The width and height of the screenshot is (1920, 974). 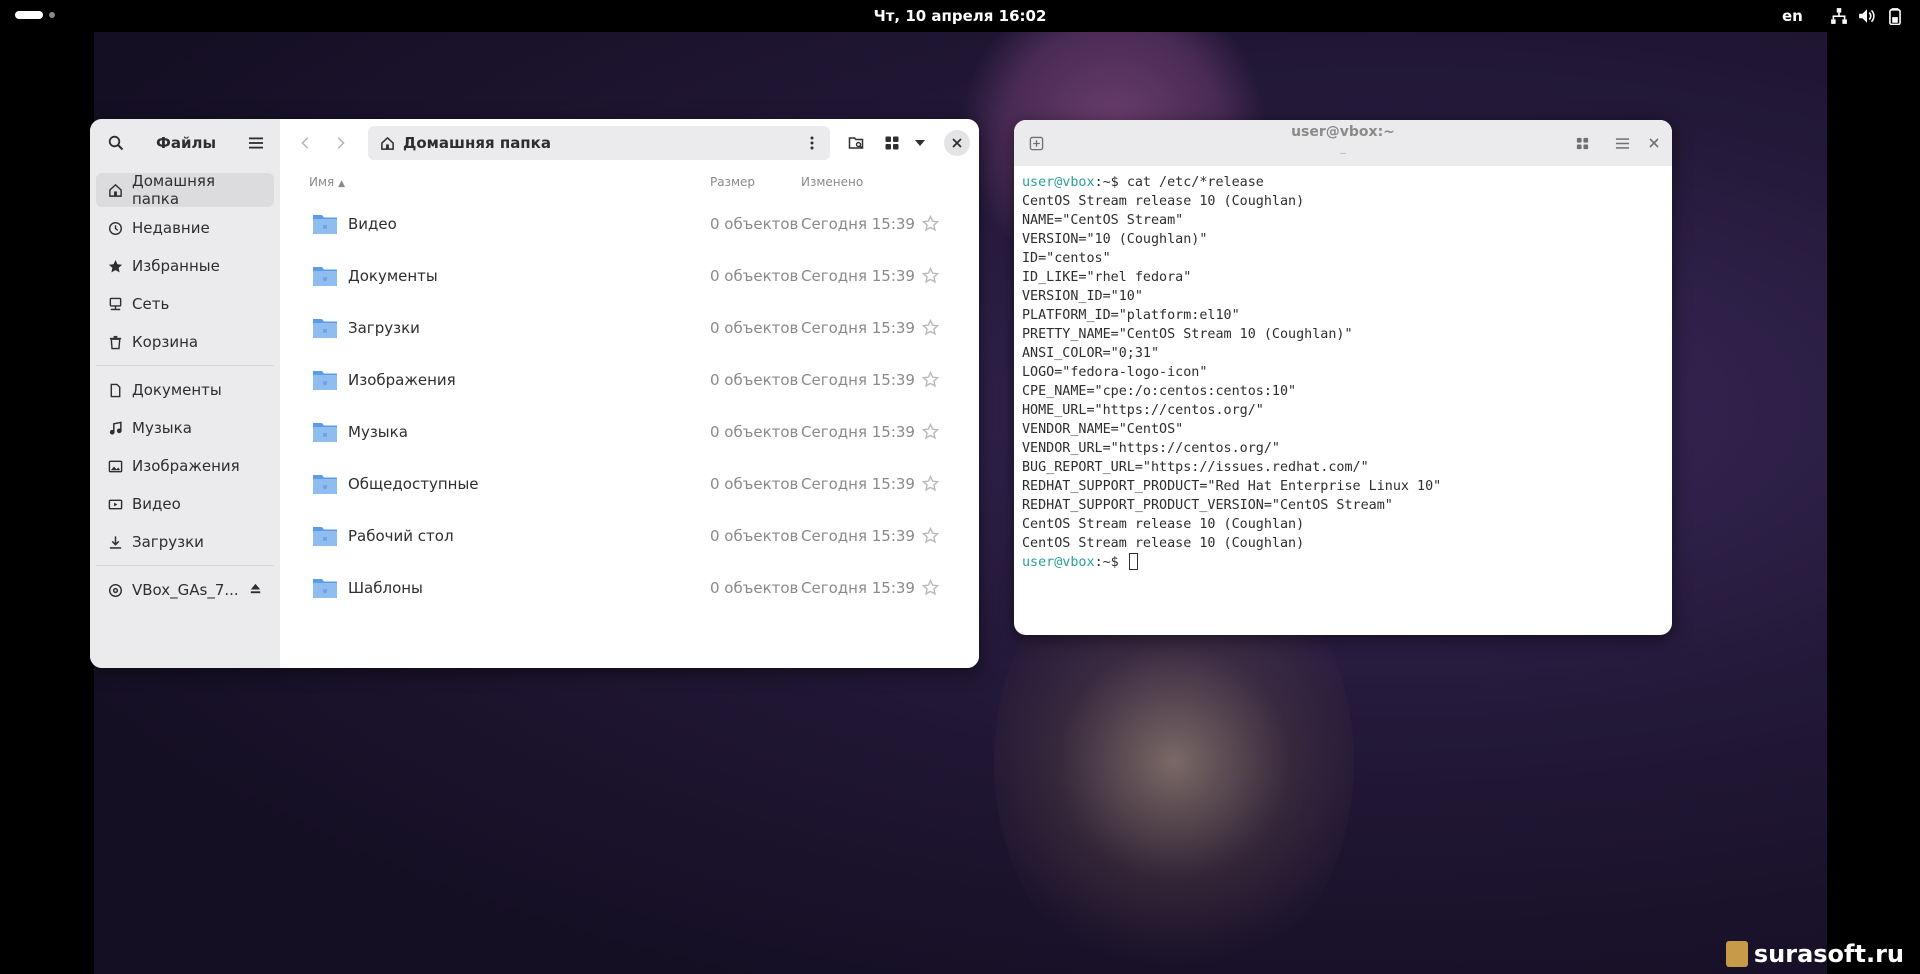 What do you see at coordinates (156, 504) in the screenshot?
I see `sidebar-item-label: Видео` at bounding box center [156, 504].